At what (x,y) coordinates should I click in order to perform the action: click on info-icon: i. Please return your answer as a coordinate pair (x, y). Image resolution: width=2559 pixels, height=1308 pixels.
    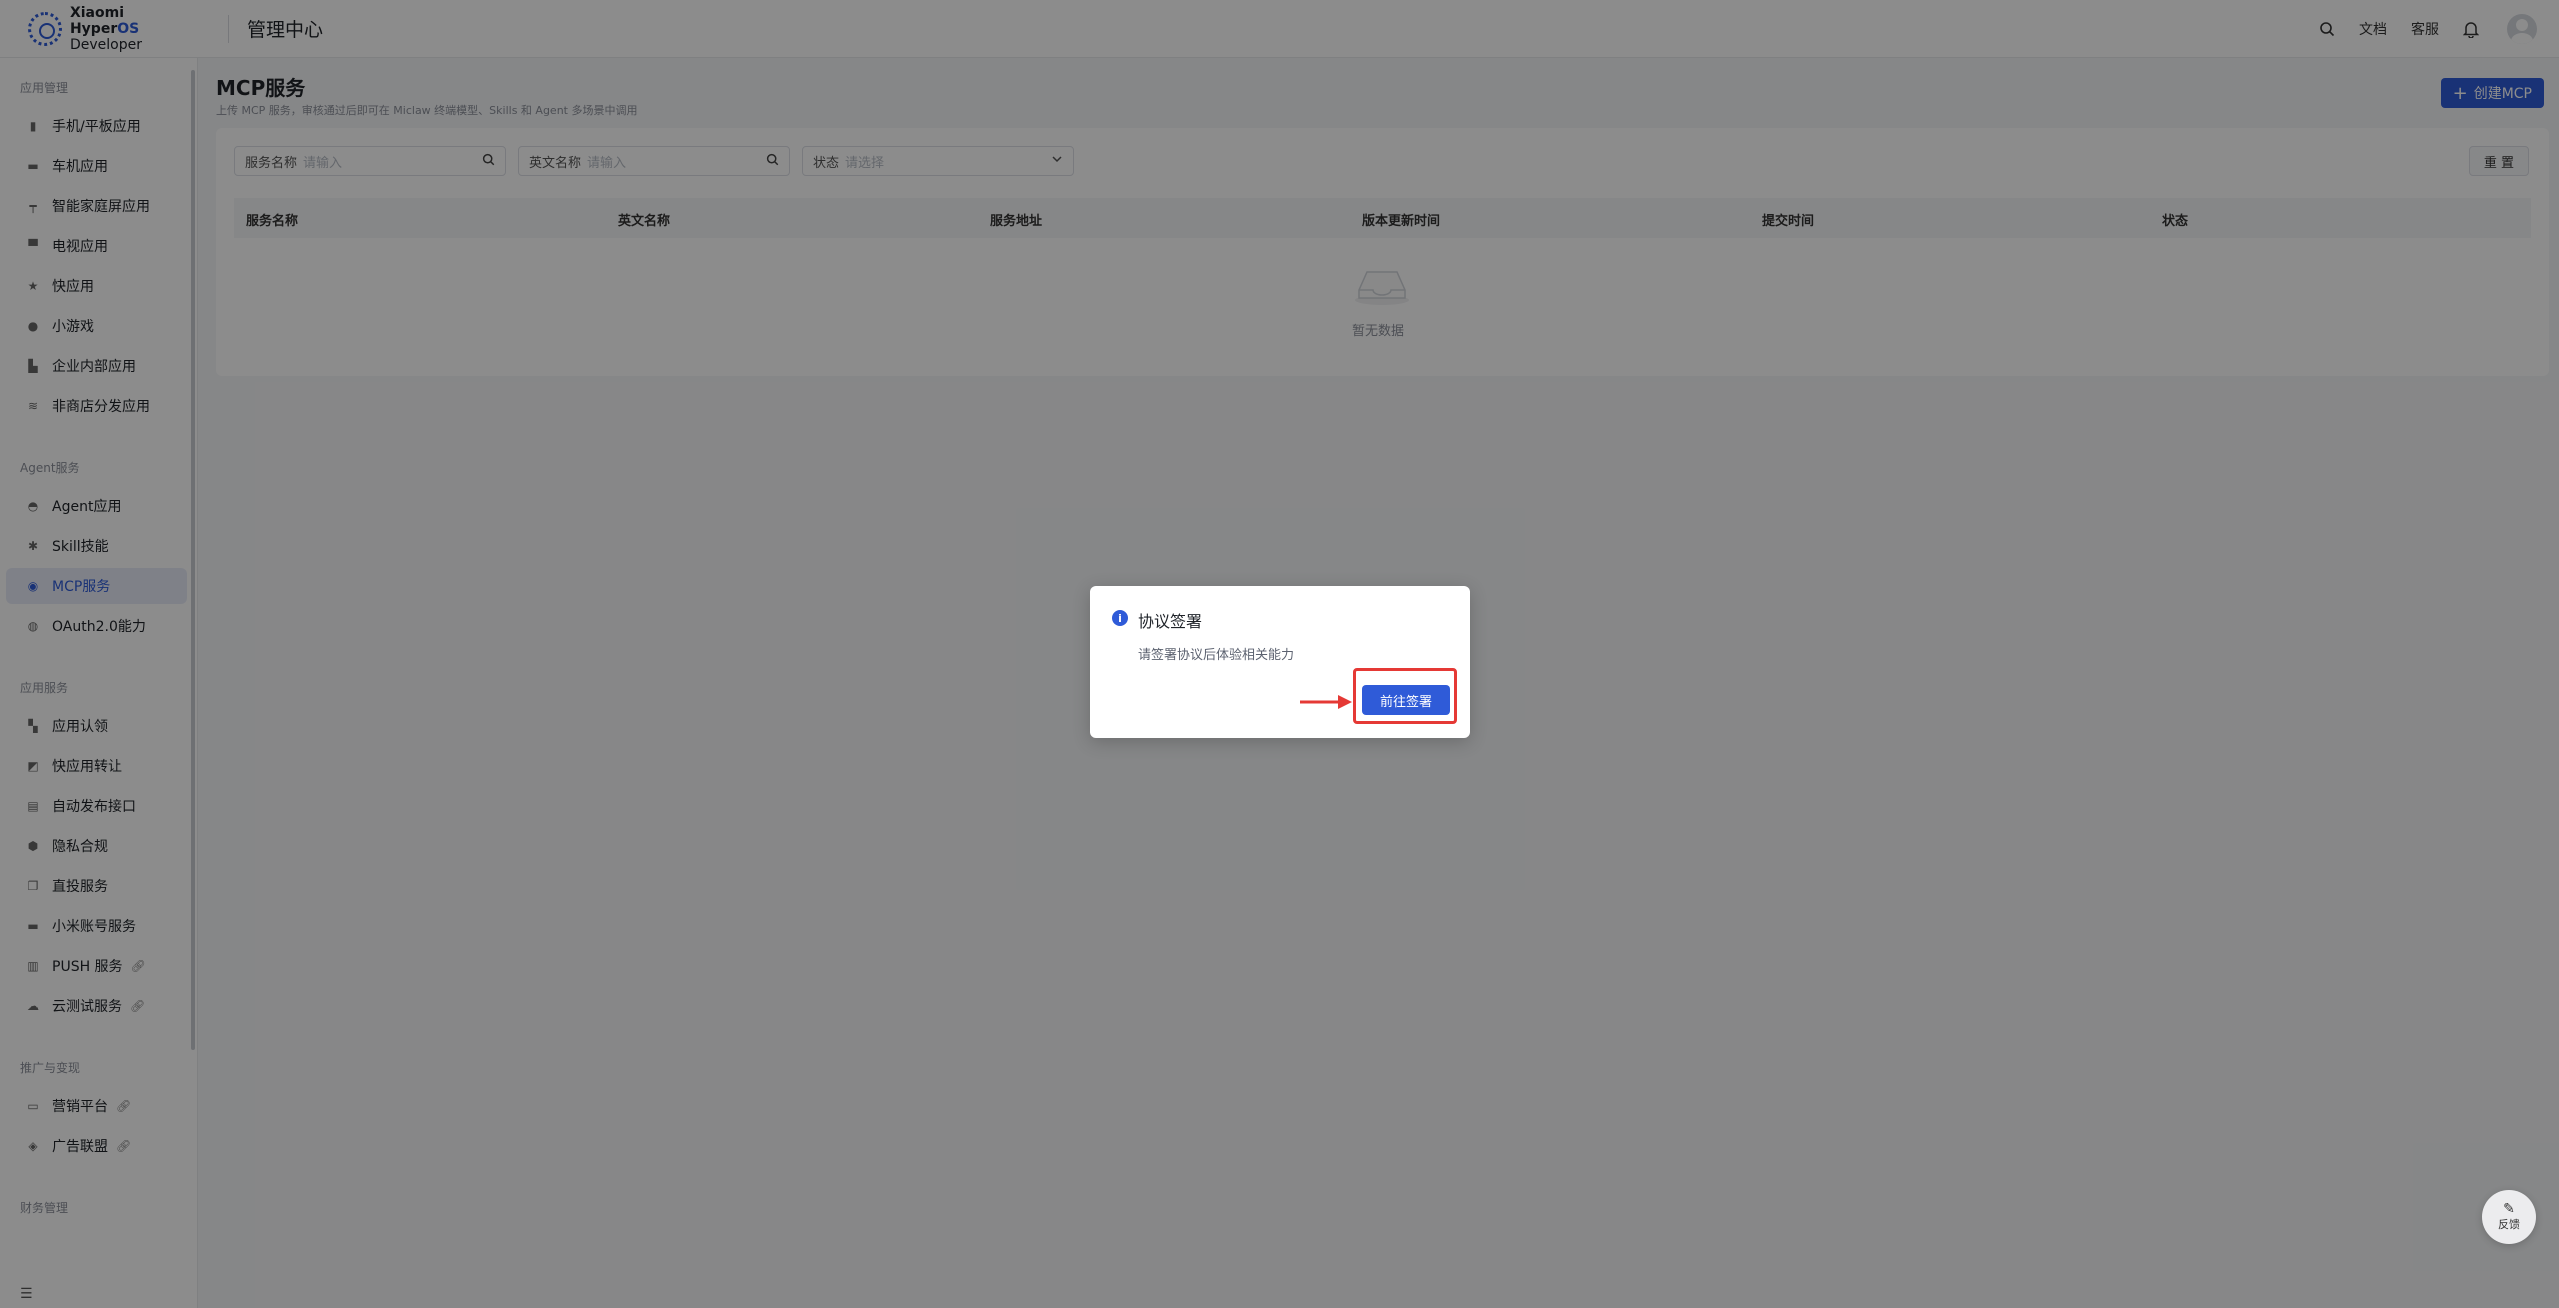
    Looking at the image, I should click on (1120, 618).